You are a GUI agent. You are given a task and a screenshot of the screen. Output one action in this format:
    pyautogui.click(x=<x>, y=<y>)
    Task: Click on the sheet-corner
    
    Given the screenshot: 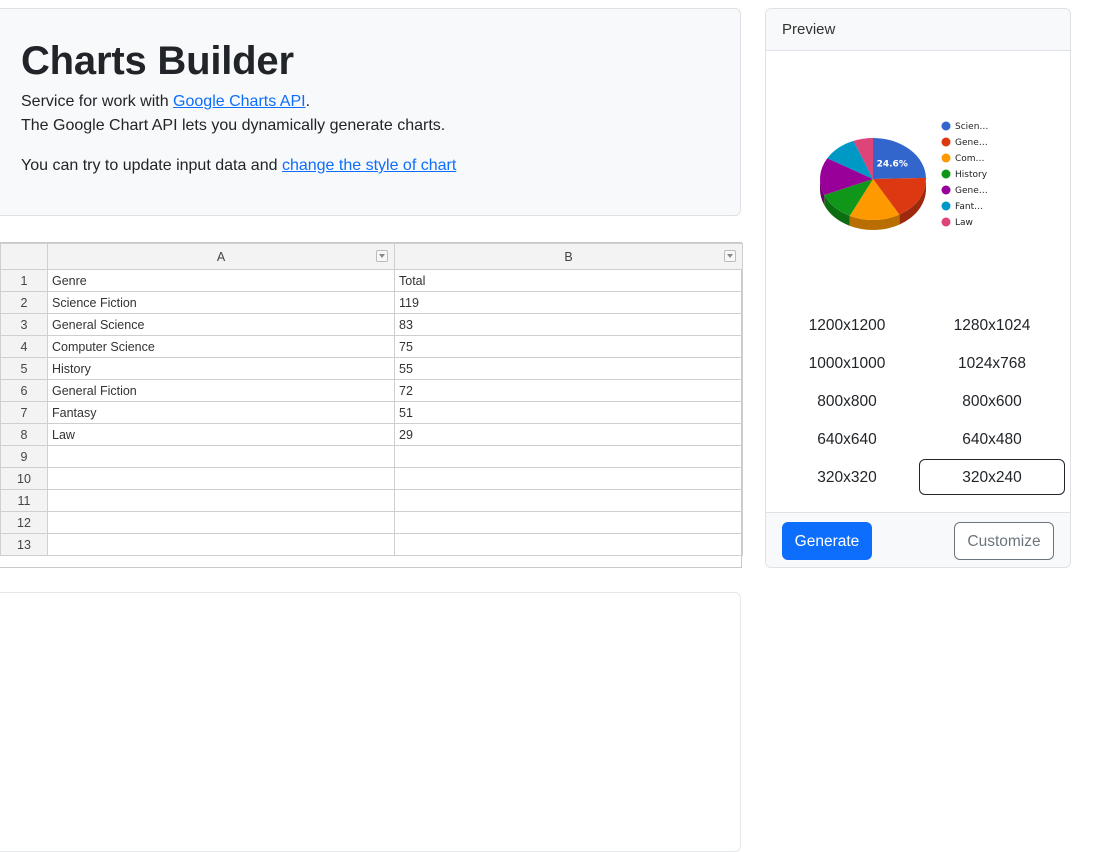 What is the action you would take?
    pyautogui.click(x=24, y=256)
    